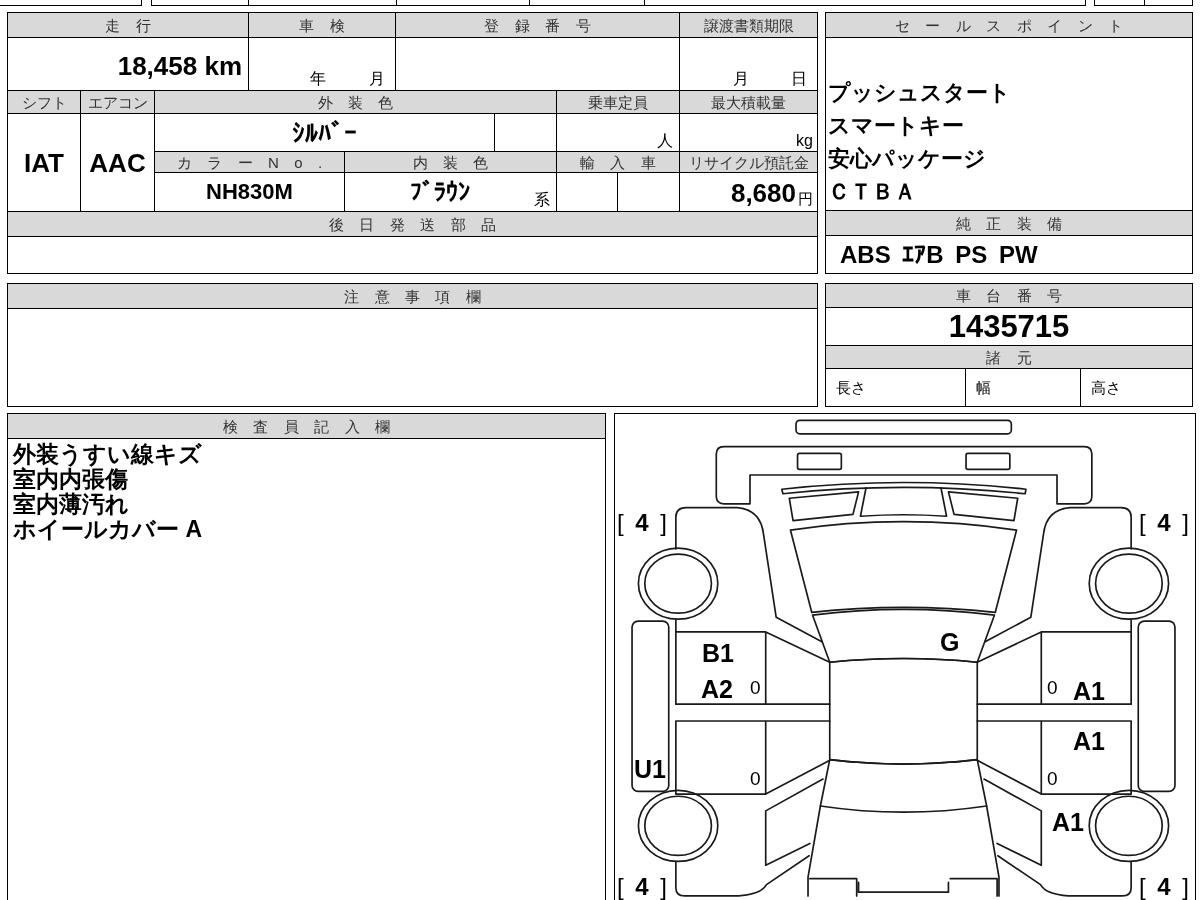  Describe the element at coordinates (412, 296) in the screenshot. I see `header-cell: 注 意 事 項 欄` at that location.